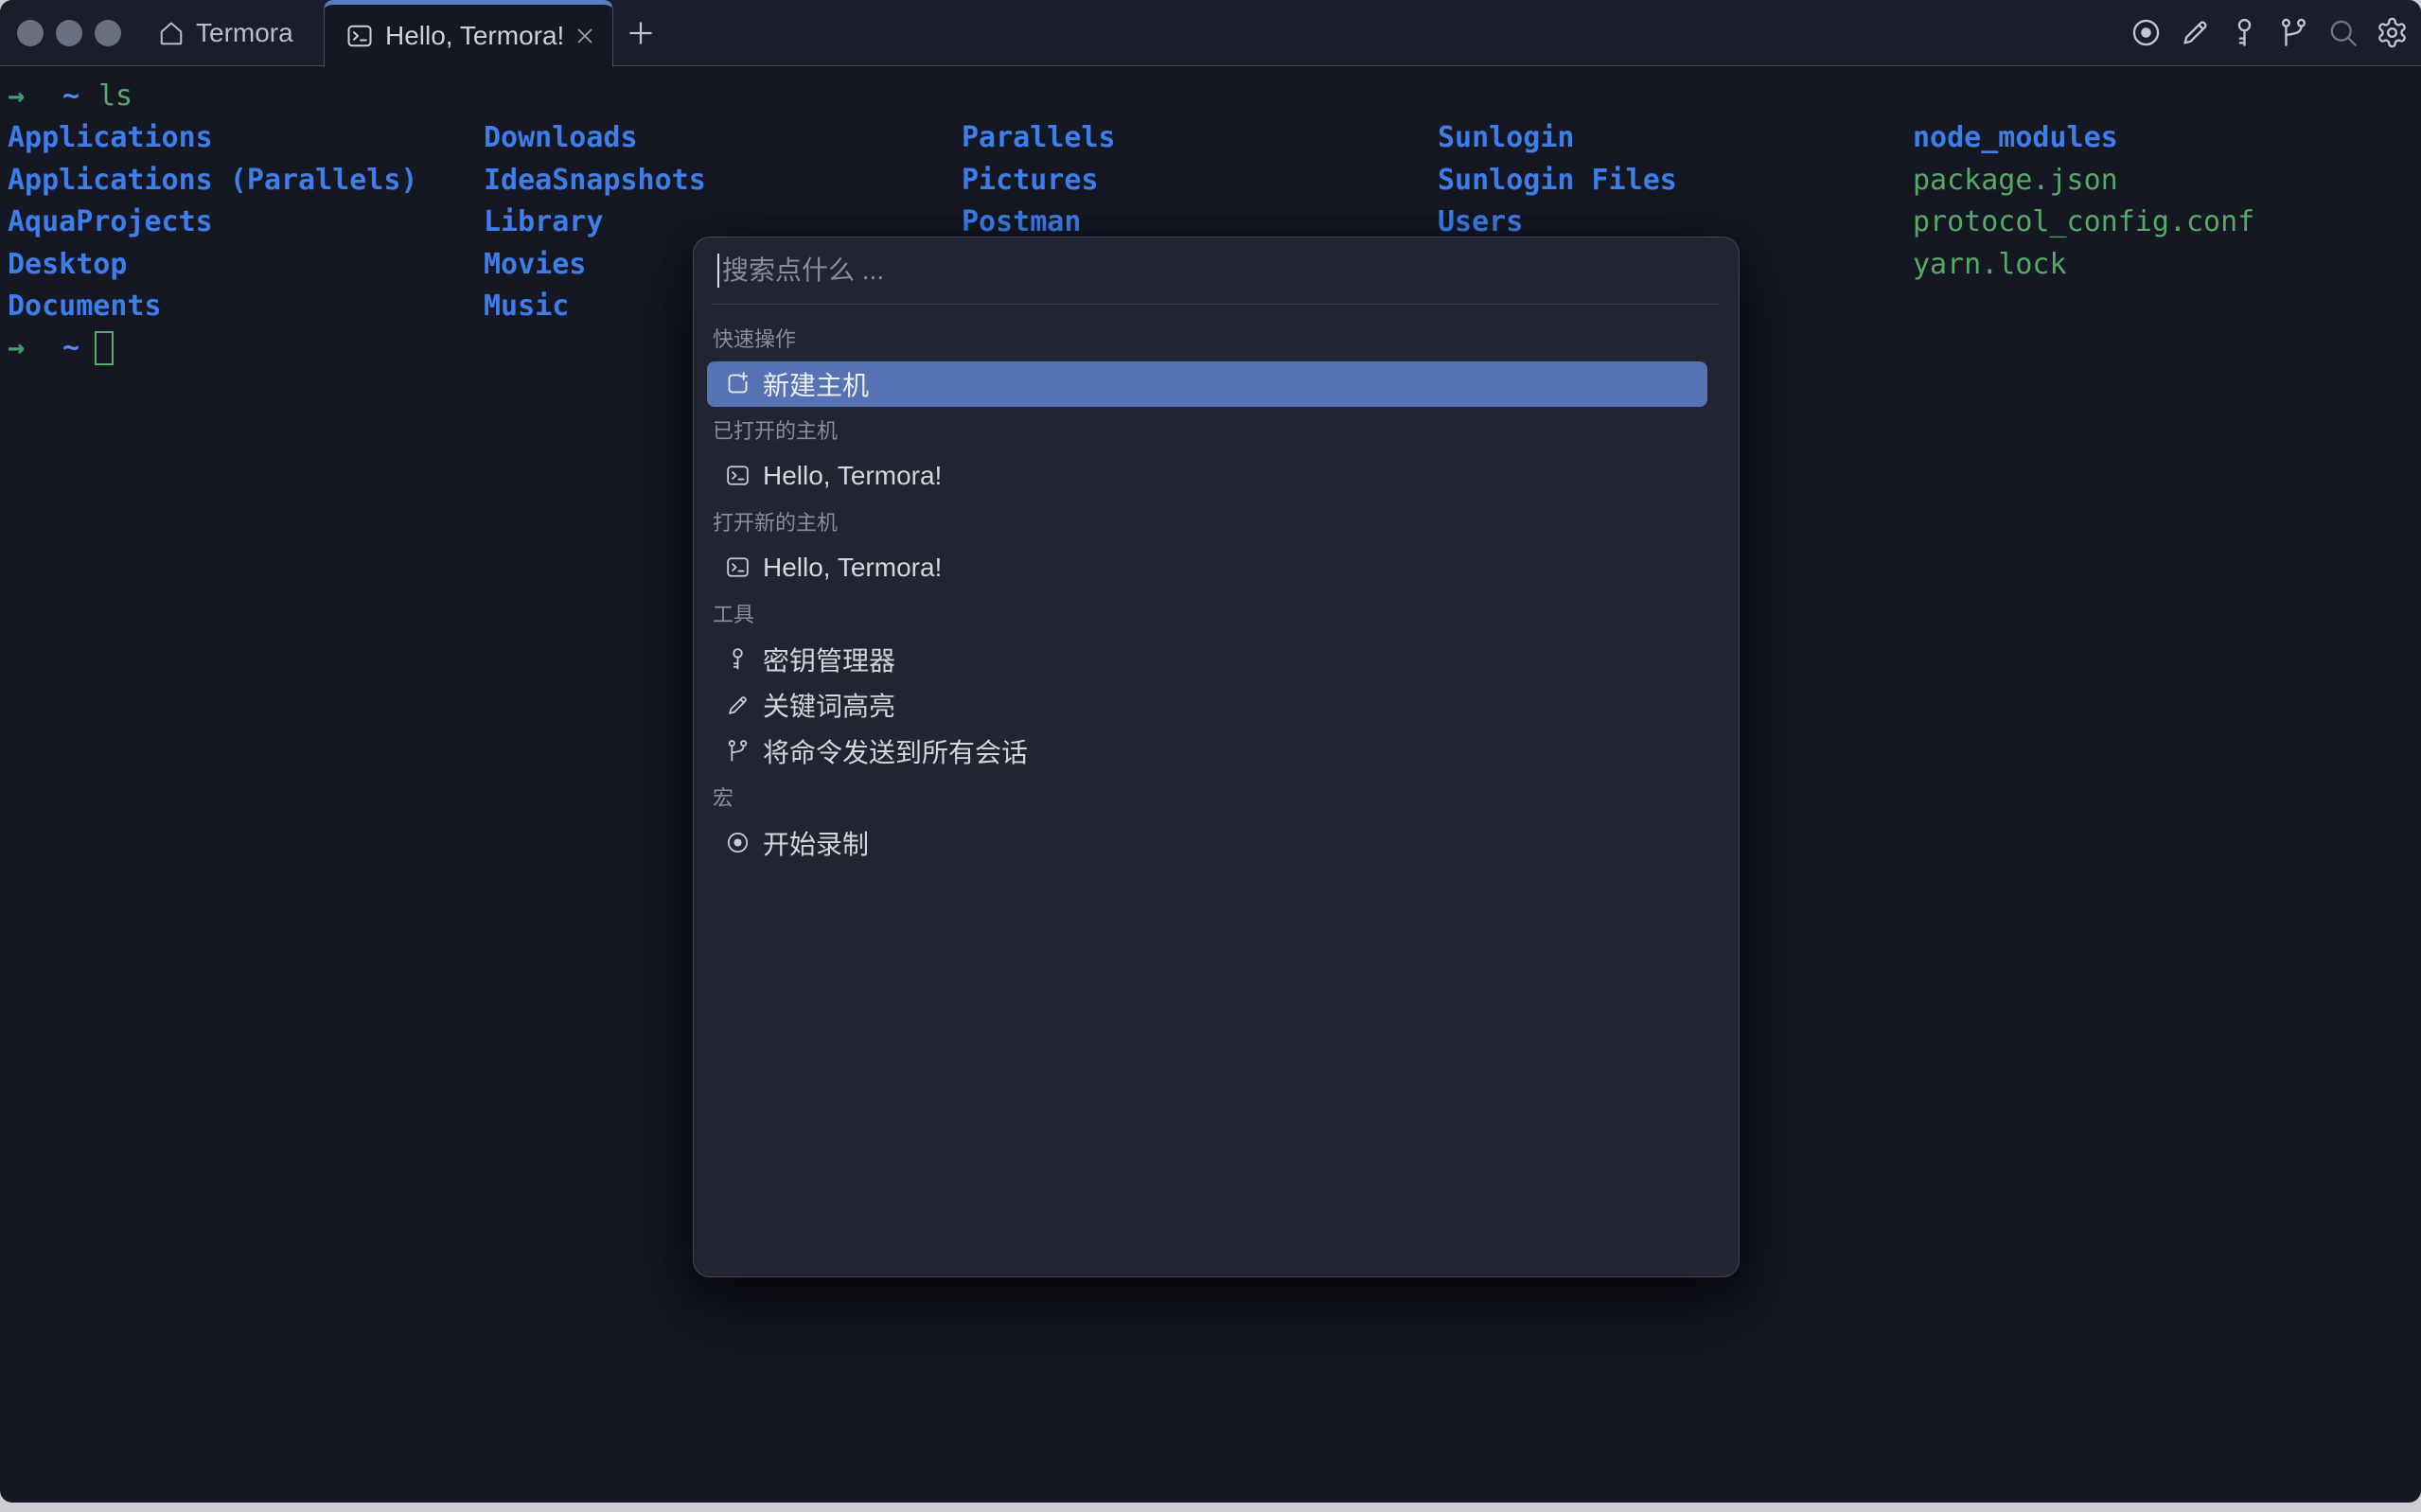  Describe the element at coordinates (738, 751) in the screenshot. I see `branch-icon` at that location.